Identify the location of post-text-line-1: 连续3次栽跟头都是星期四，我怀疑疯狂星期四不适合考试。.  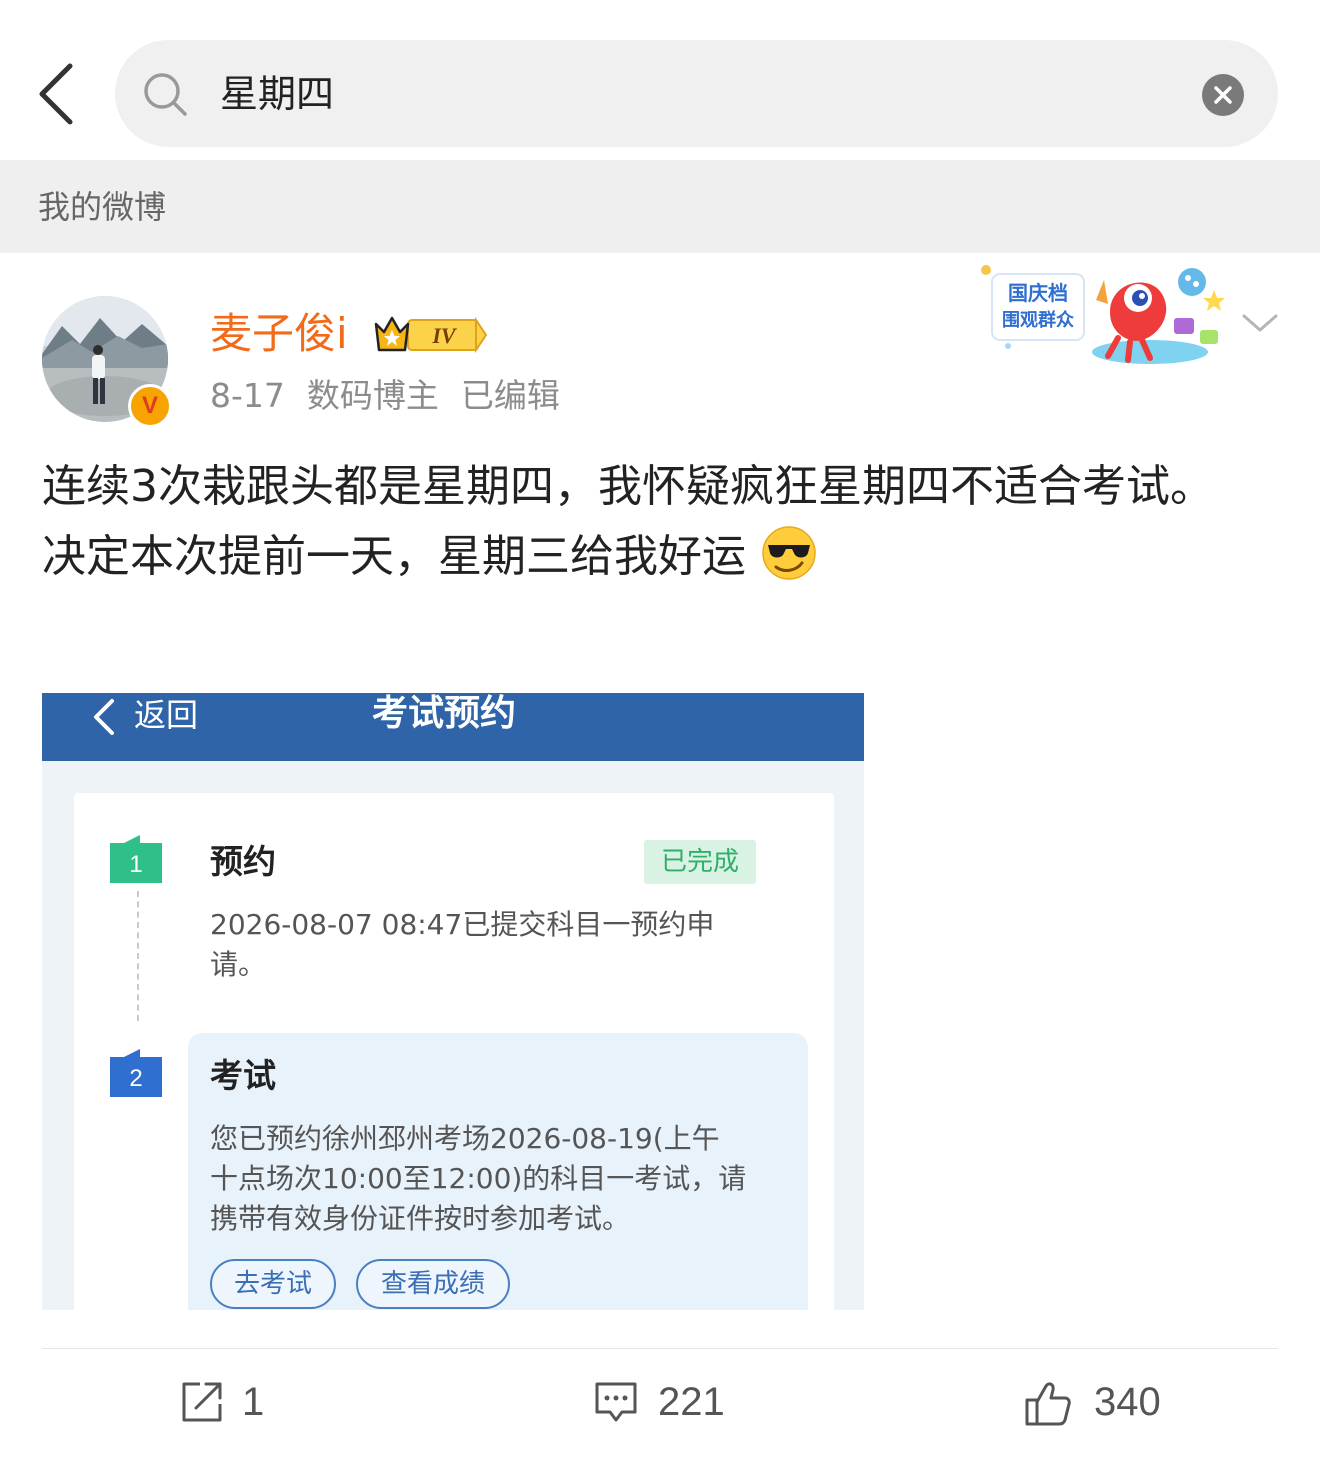
(628, 486).